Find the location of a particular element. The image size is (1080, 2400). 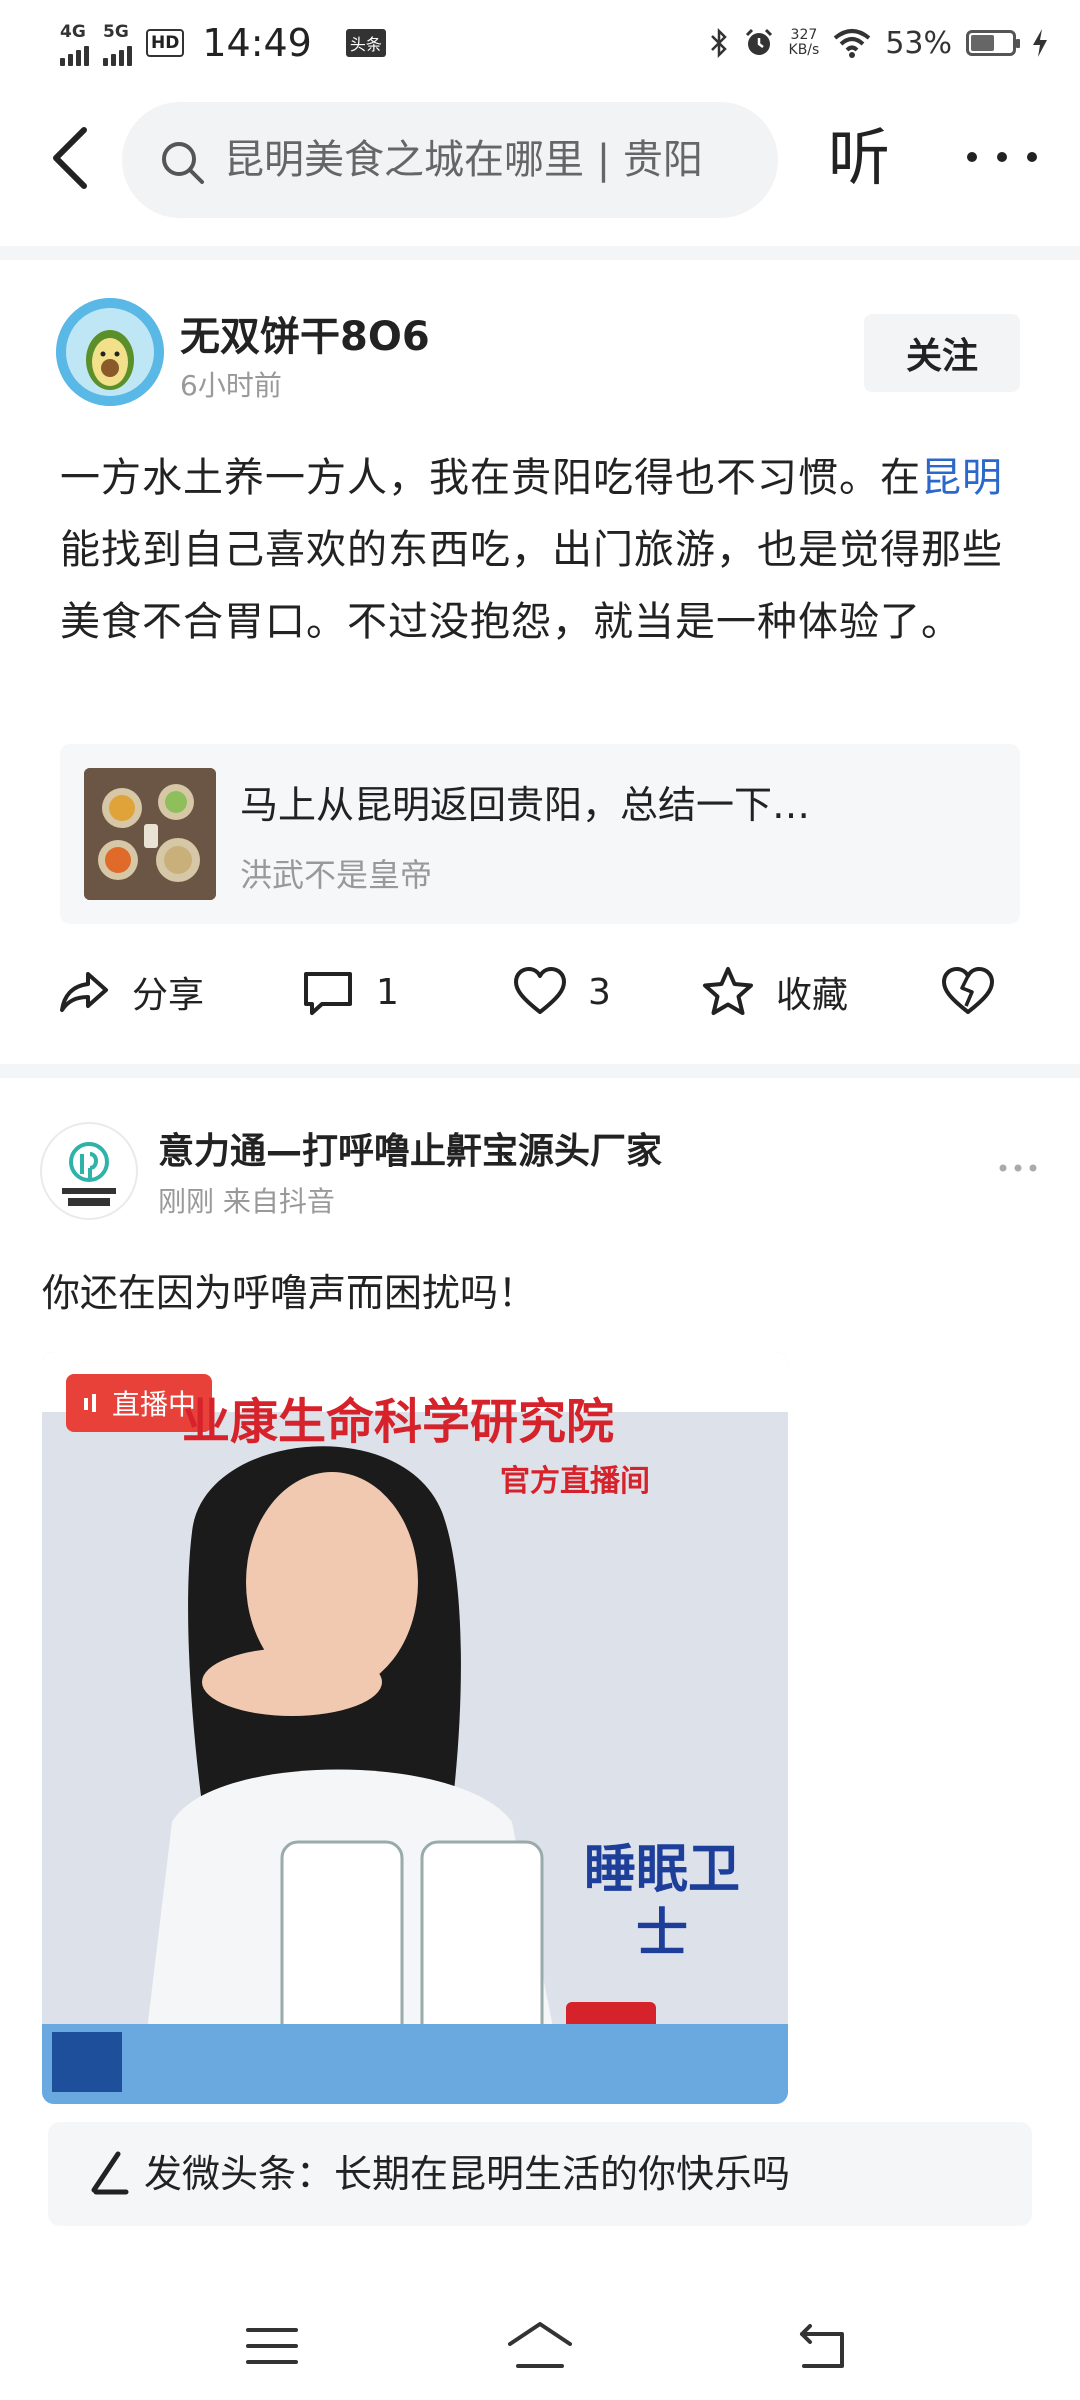

battery-icon is located at coordinates (993, 43).